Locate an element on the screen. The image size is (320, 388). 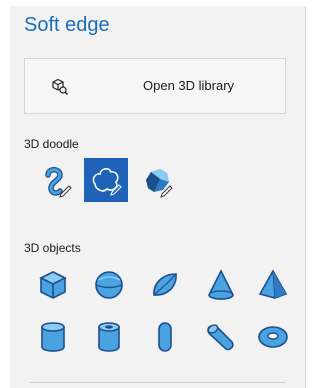
cylinder-button is located at coordinates (53, 337).